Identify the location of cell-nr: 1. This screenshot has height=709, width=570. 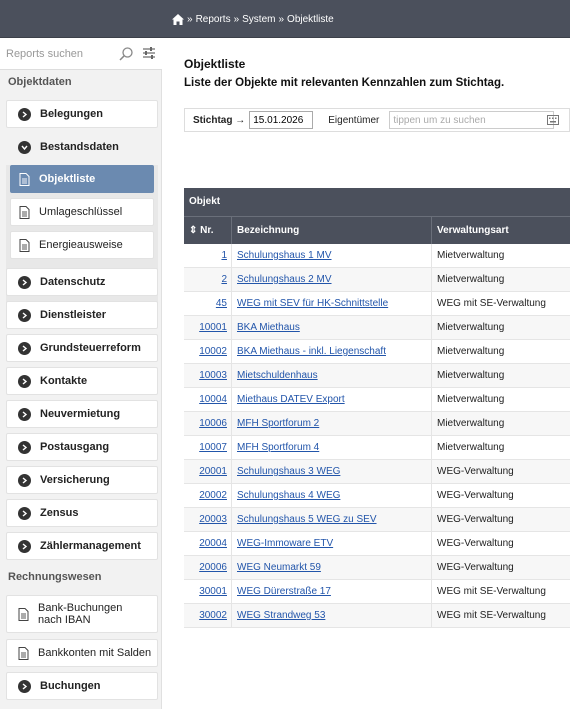
(208, 255).